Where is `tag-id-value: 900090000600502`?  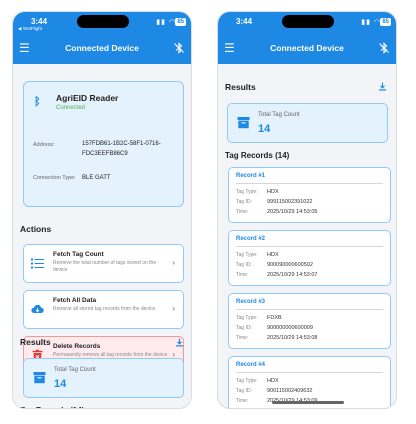 tag-id-value: 900090000600502 is located at coordinates (290, 265).